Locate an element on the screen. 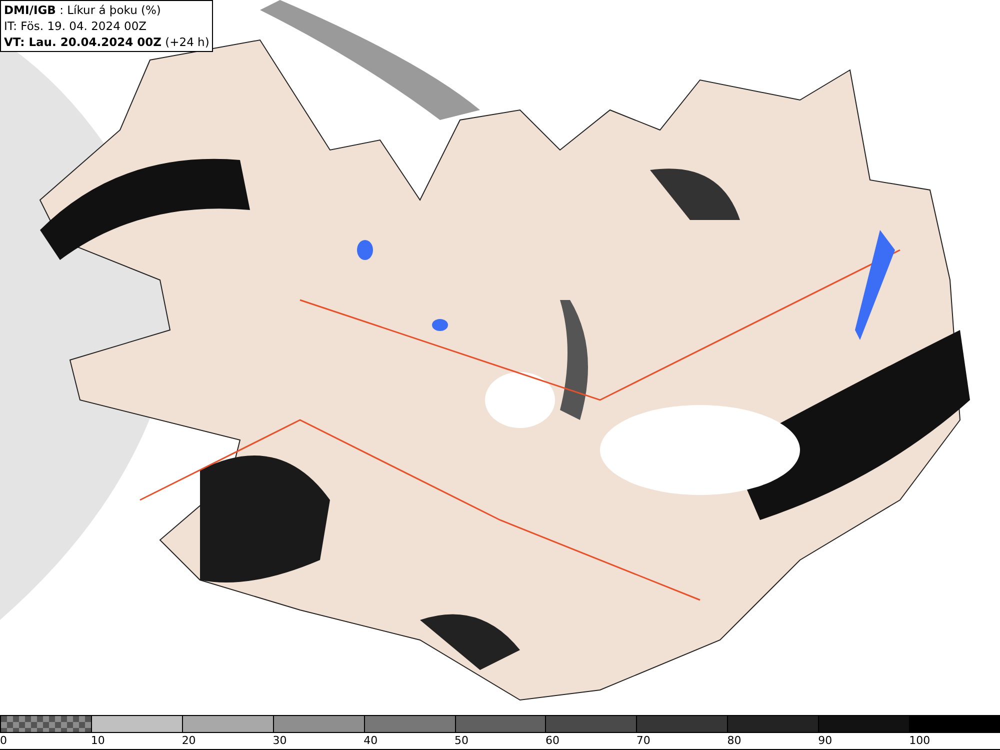 Image resolution: width=1000 pixels, height=750 pixels. title-line: VT: Lau. 20.04.2024 00Z (+24 h) is located at coordinates (107, 42).